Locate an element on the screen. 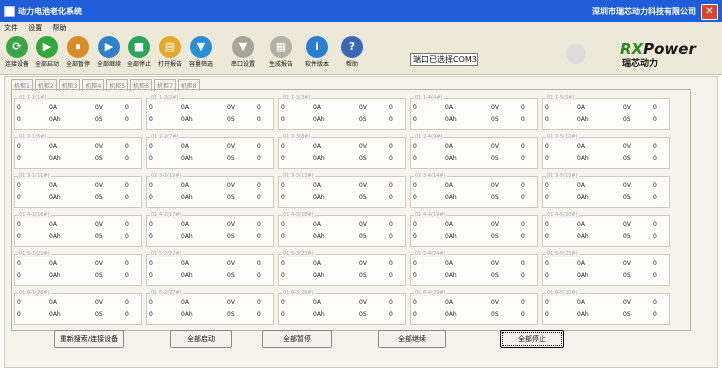 This screenshot has width=722, height=384. serial-port-toolbar-button: ▼ 串口设置 is located at coordinates (243, 51).